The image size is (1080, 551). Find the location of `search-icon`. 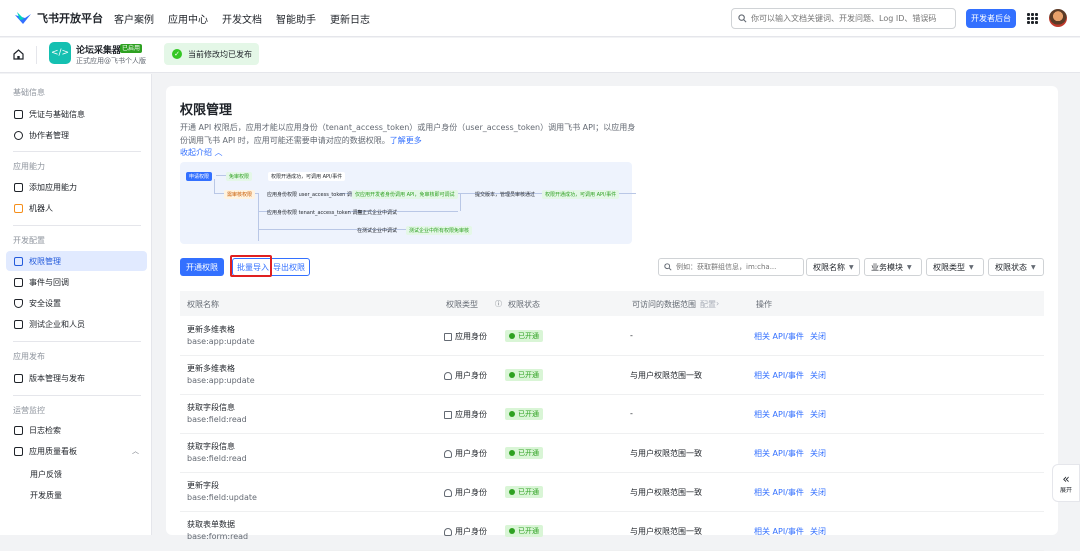

search-icon is located at coordinates (668, 267).